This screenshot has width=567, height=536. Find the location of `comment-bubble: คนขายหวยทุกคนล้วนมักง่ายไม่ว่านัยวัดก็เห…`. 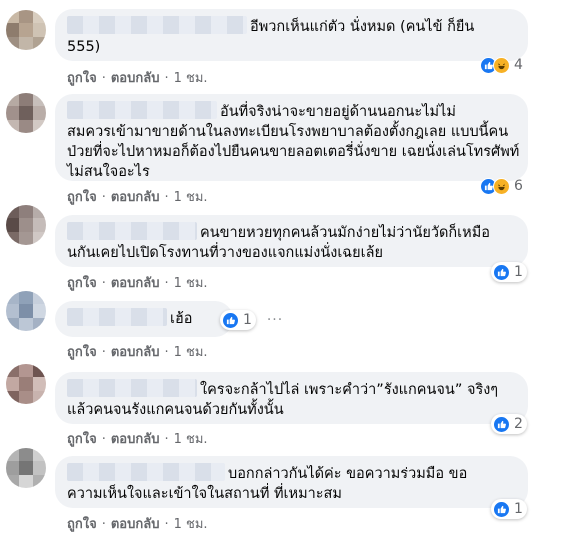

comment-bubble: คนขายหวยทุกคนล้วนมักง่ายไม่ว่านัยวัดก็เห… is located at coordinates (291, 241).